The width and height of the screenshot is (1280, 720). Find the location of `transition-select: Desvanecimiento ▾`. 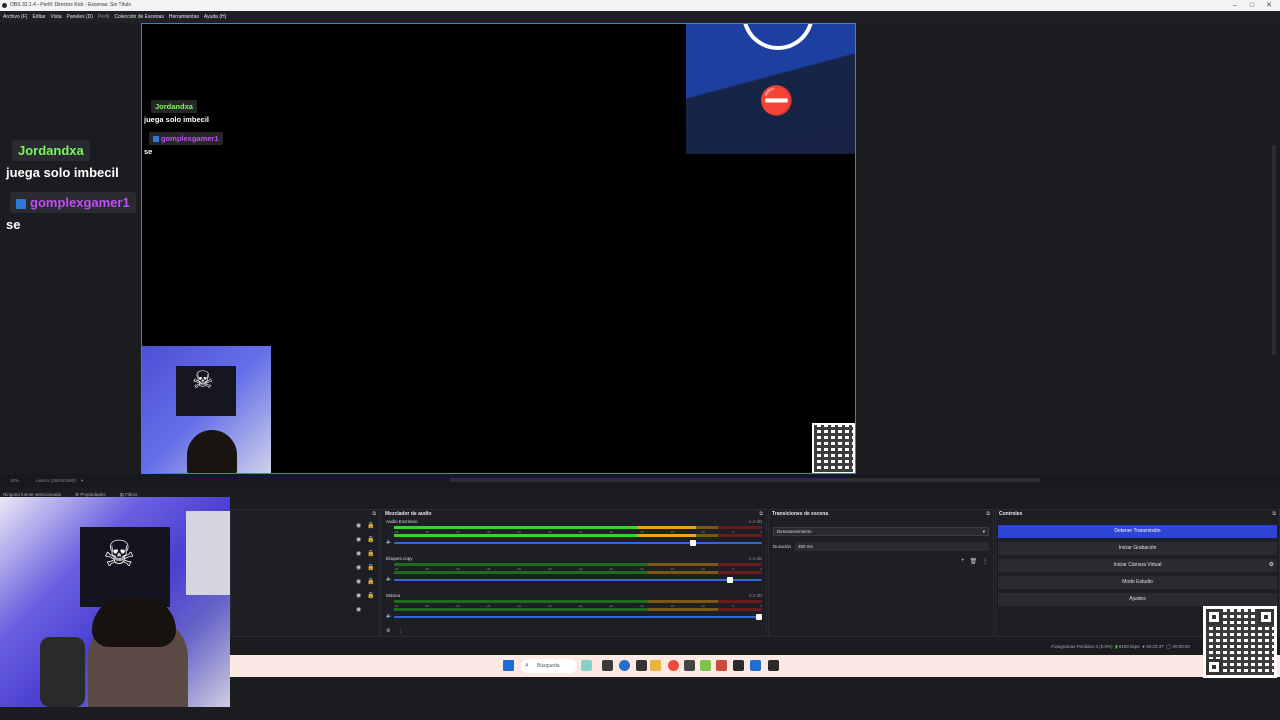

transition-select: Desvanecimiento ▾ is located at coordinates (881, 531).